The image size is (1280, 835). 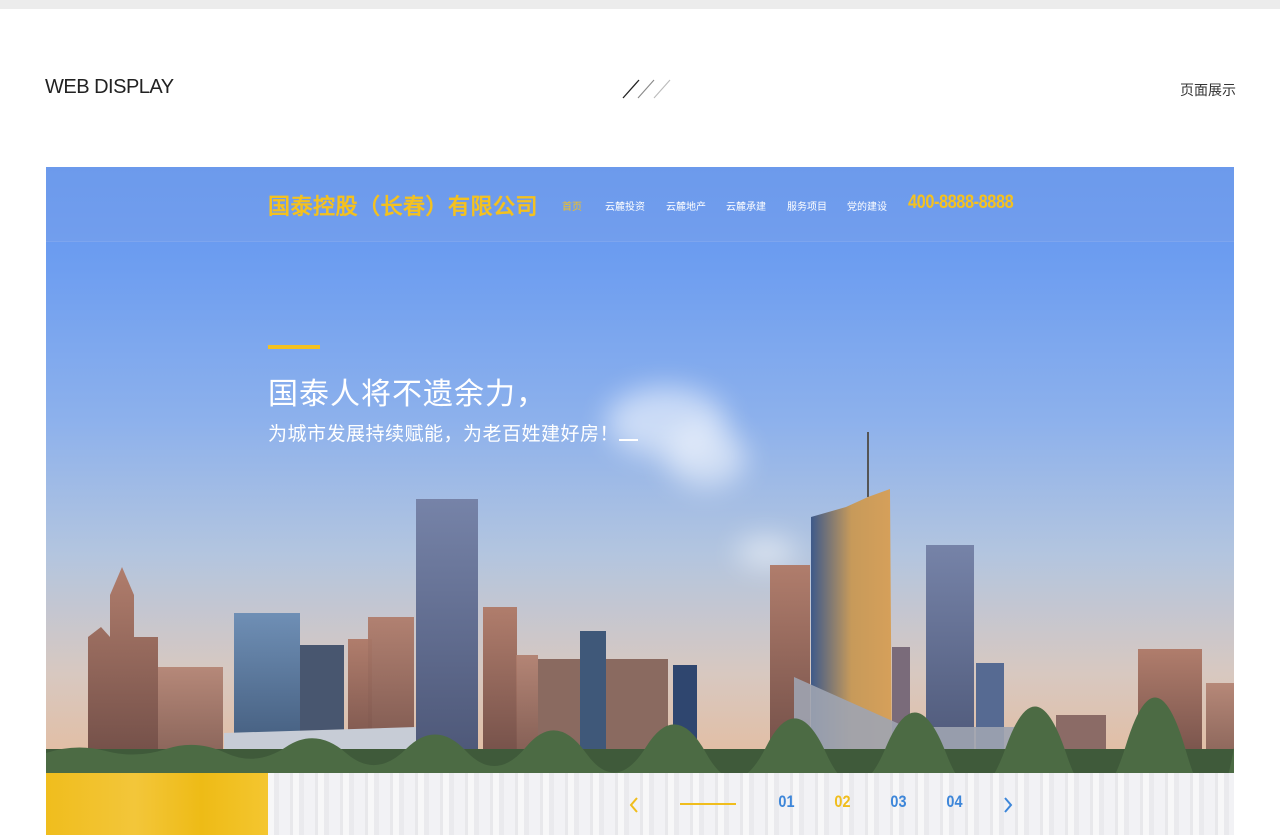 What do you see at coordinates (686, 205) in the screenshot?
I see `nav-item-real-estate: 云麓地产` at bounding box center [686, 205].